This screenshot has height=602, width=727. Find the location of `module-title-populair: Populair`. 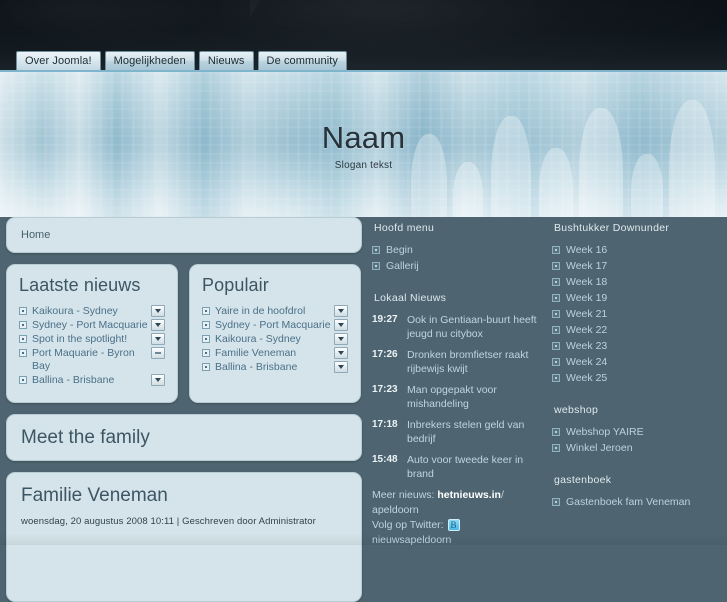

module-title-populair: Populair is located at coordinates (275, 285).